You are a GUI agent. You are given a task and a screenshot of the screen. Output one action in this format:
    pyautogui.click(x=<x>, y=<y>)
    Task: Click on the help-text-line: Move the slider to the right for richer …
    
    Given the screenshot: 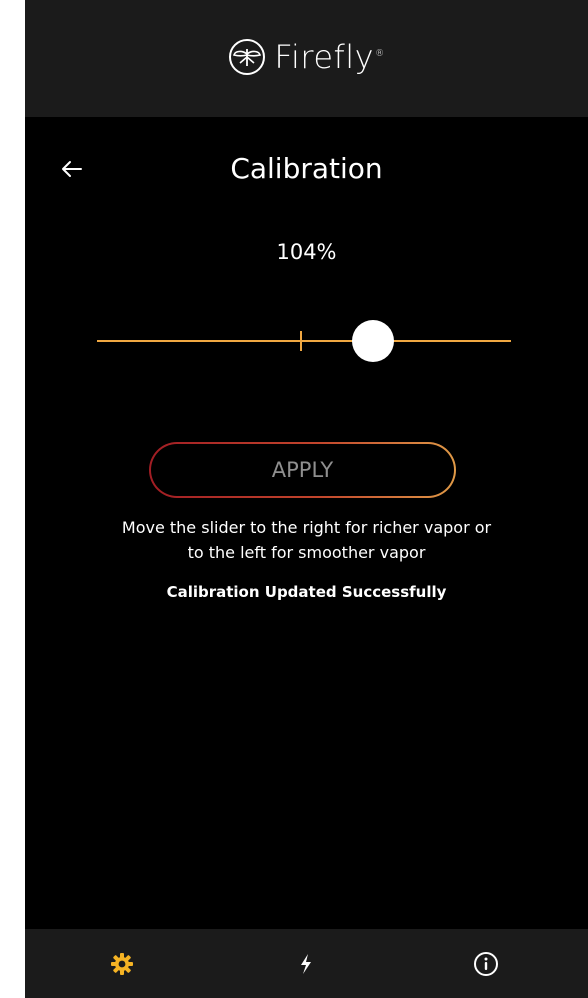 What is the action you would take?
    pyautogui.click(x=306, y=527)
    